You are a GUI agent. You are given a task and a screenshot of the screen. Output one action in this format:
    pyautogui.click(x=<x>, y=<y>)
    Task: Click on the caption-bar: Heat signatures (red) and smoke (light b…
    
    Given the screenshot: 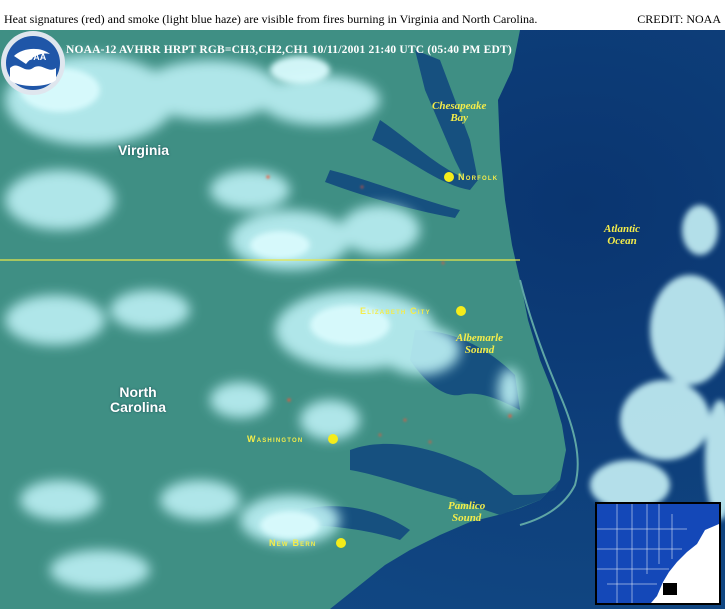 What is the action you would take?
    pyautogui.click(x=362, y=15)
    